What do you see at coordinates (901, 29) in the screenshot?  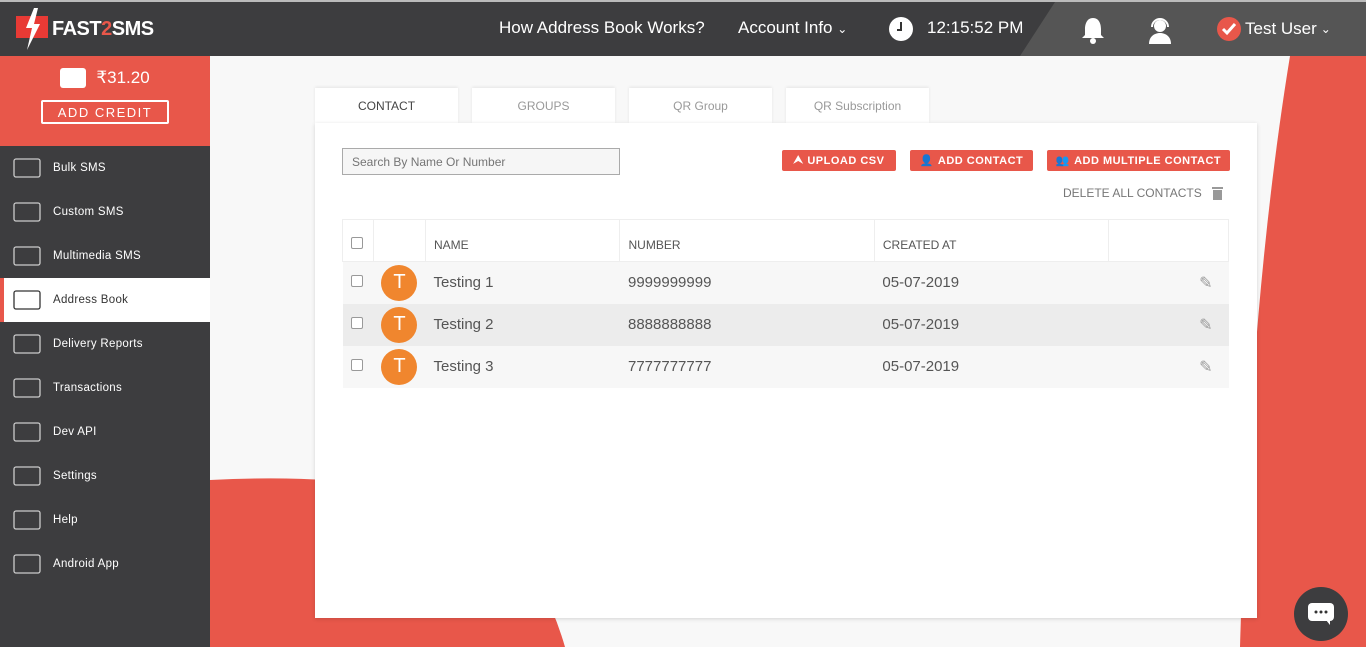 I see `clock-icon` at bounding box center [901, 29].